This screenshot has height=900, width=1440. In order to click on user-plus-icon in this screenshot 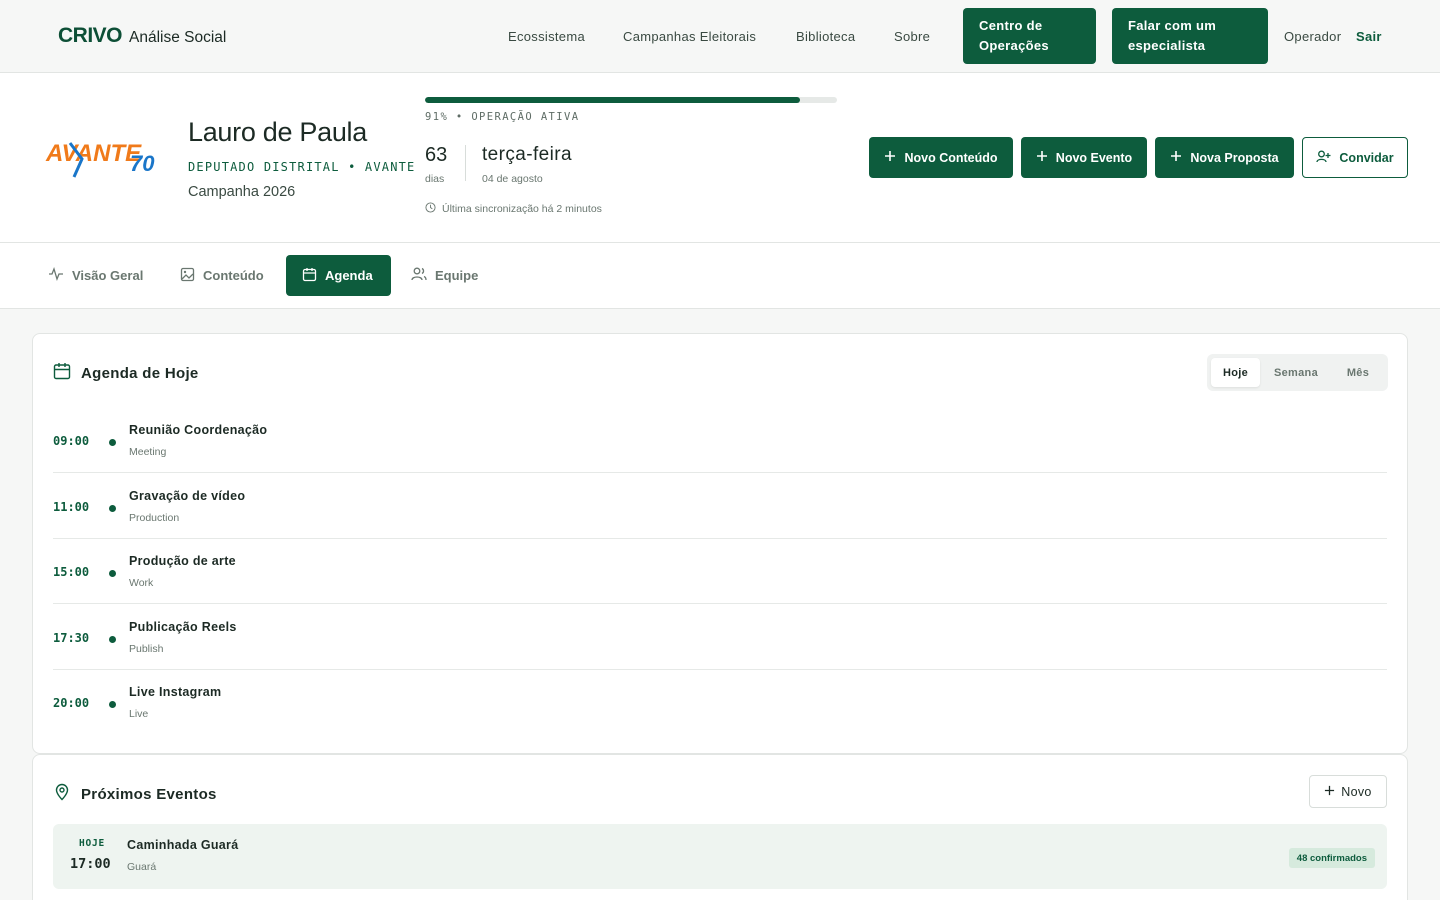, I will do `click(1323, 158)`.